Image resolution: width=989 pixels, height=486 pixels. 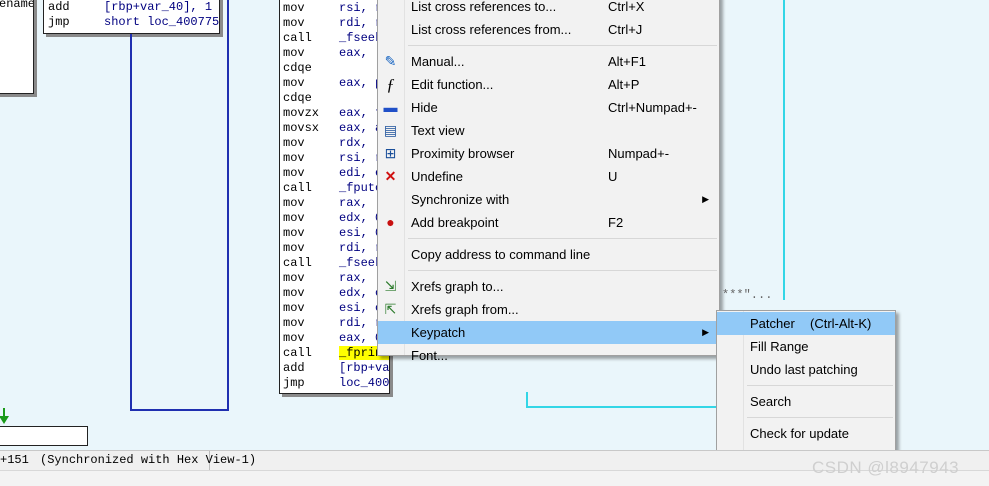 What do you see at coordinates (548, 222) in the screenshot?
I see `menu-item-add-breakpoint: ● Add breakpoint F2` at bounding box center [548, 222].